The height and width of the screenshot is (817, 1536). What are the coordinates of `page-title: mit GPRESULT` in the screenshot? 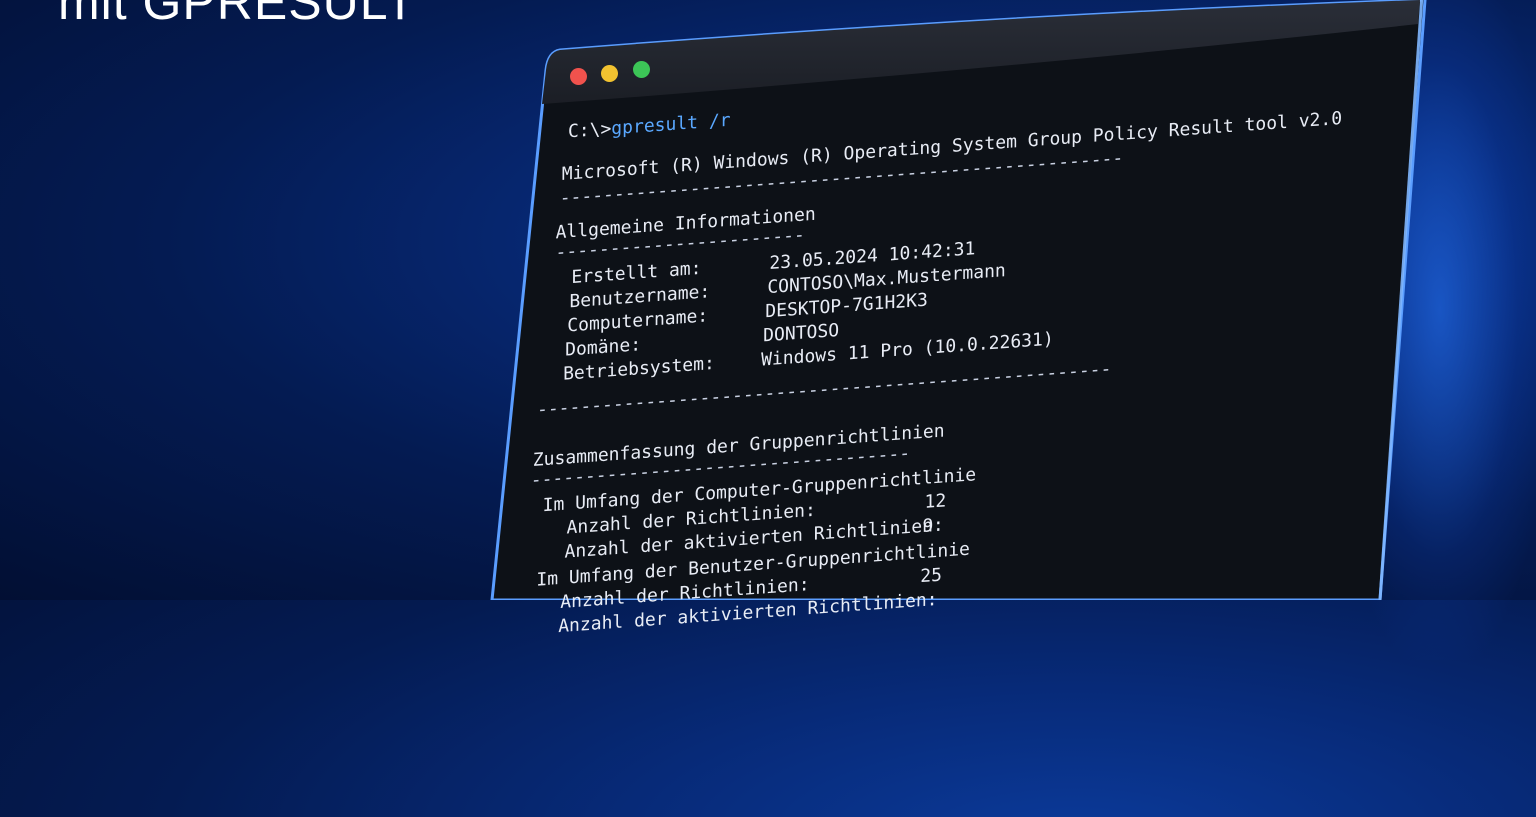 It's located at (237, 15).